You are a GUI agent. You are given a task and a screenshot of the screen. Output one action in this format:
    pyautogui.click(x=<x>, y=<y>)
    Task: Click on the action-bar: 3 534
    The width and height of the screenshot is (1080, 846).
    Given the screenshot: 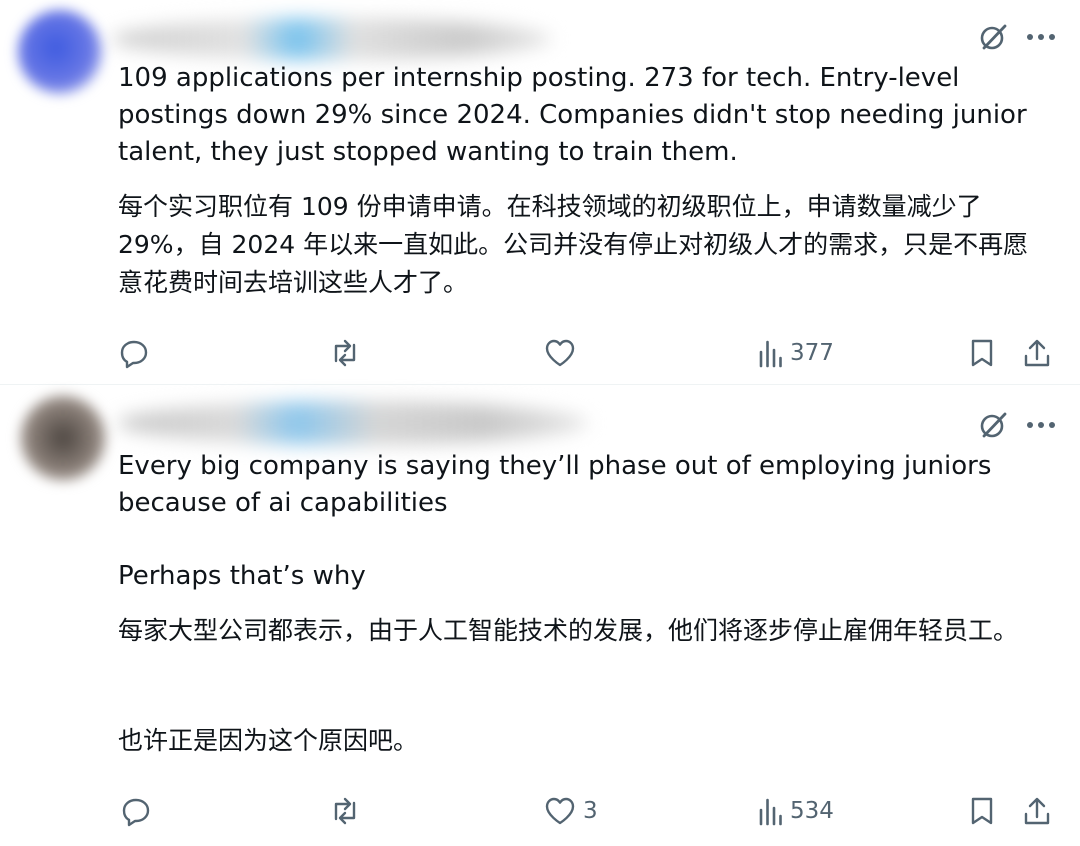 What is the action you would take?
    pyautogui.click(x=588, y=811)
    